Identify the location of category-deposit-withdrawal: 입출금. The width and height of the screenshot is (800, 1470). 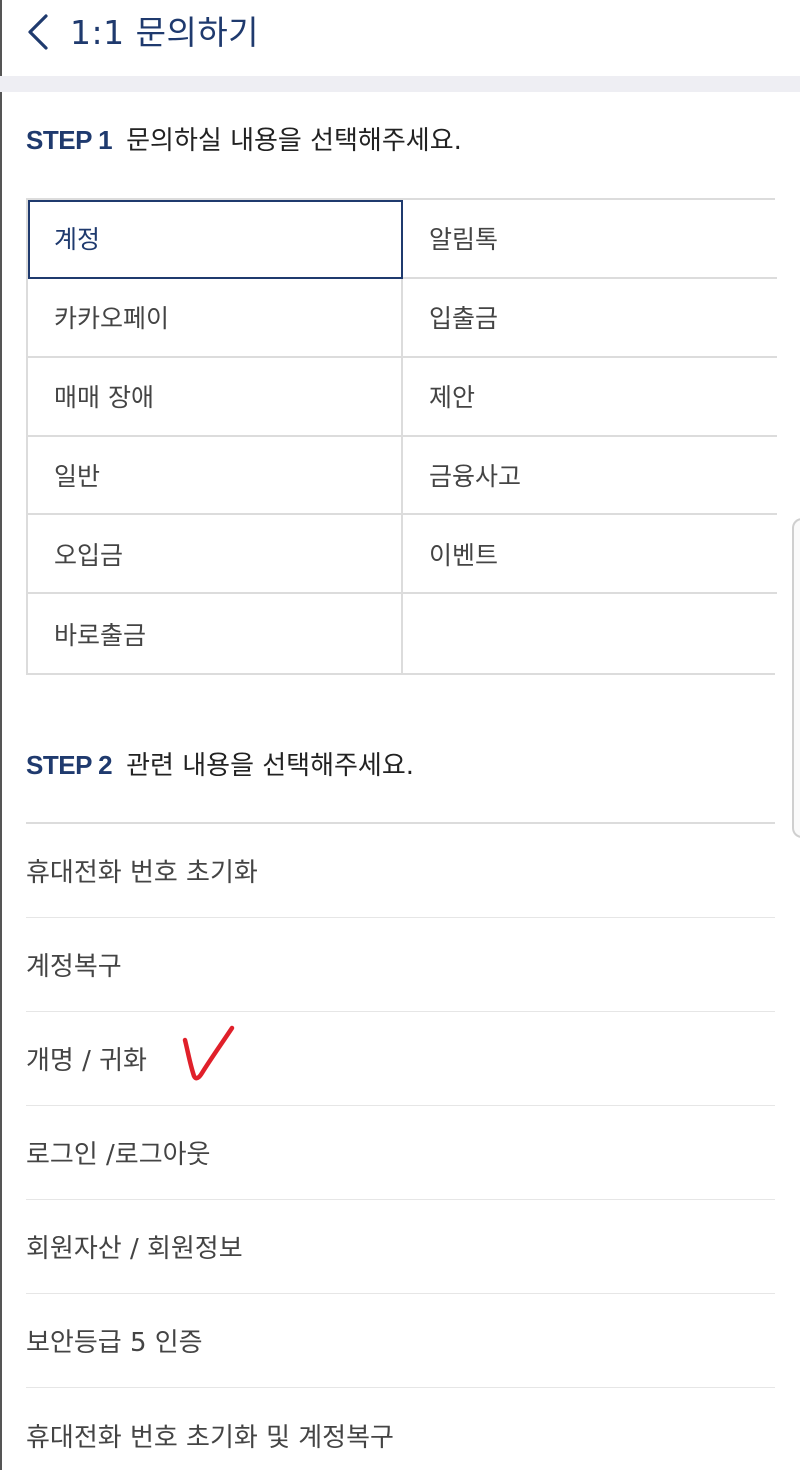
(590, 318).